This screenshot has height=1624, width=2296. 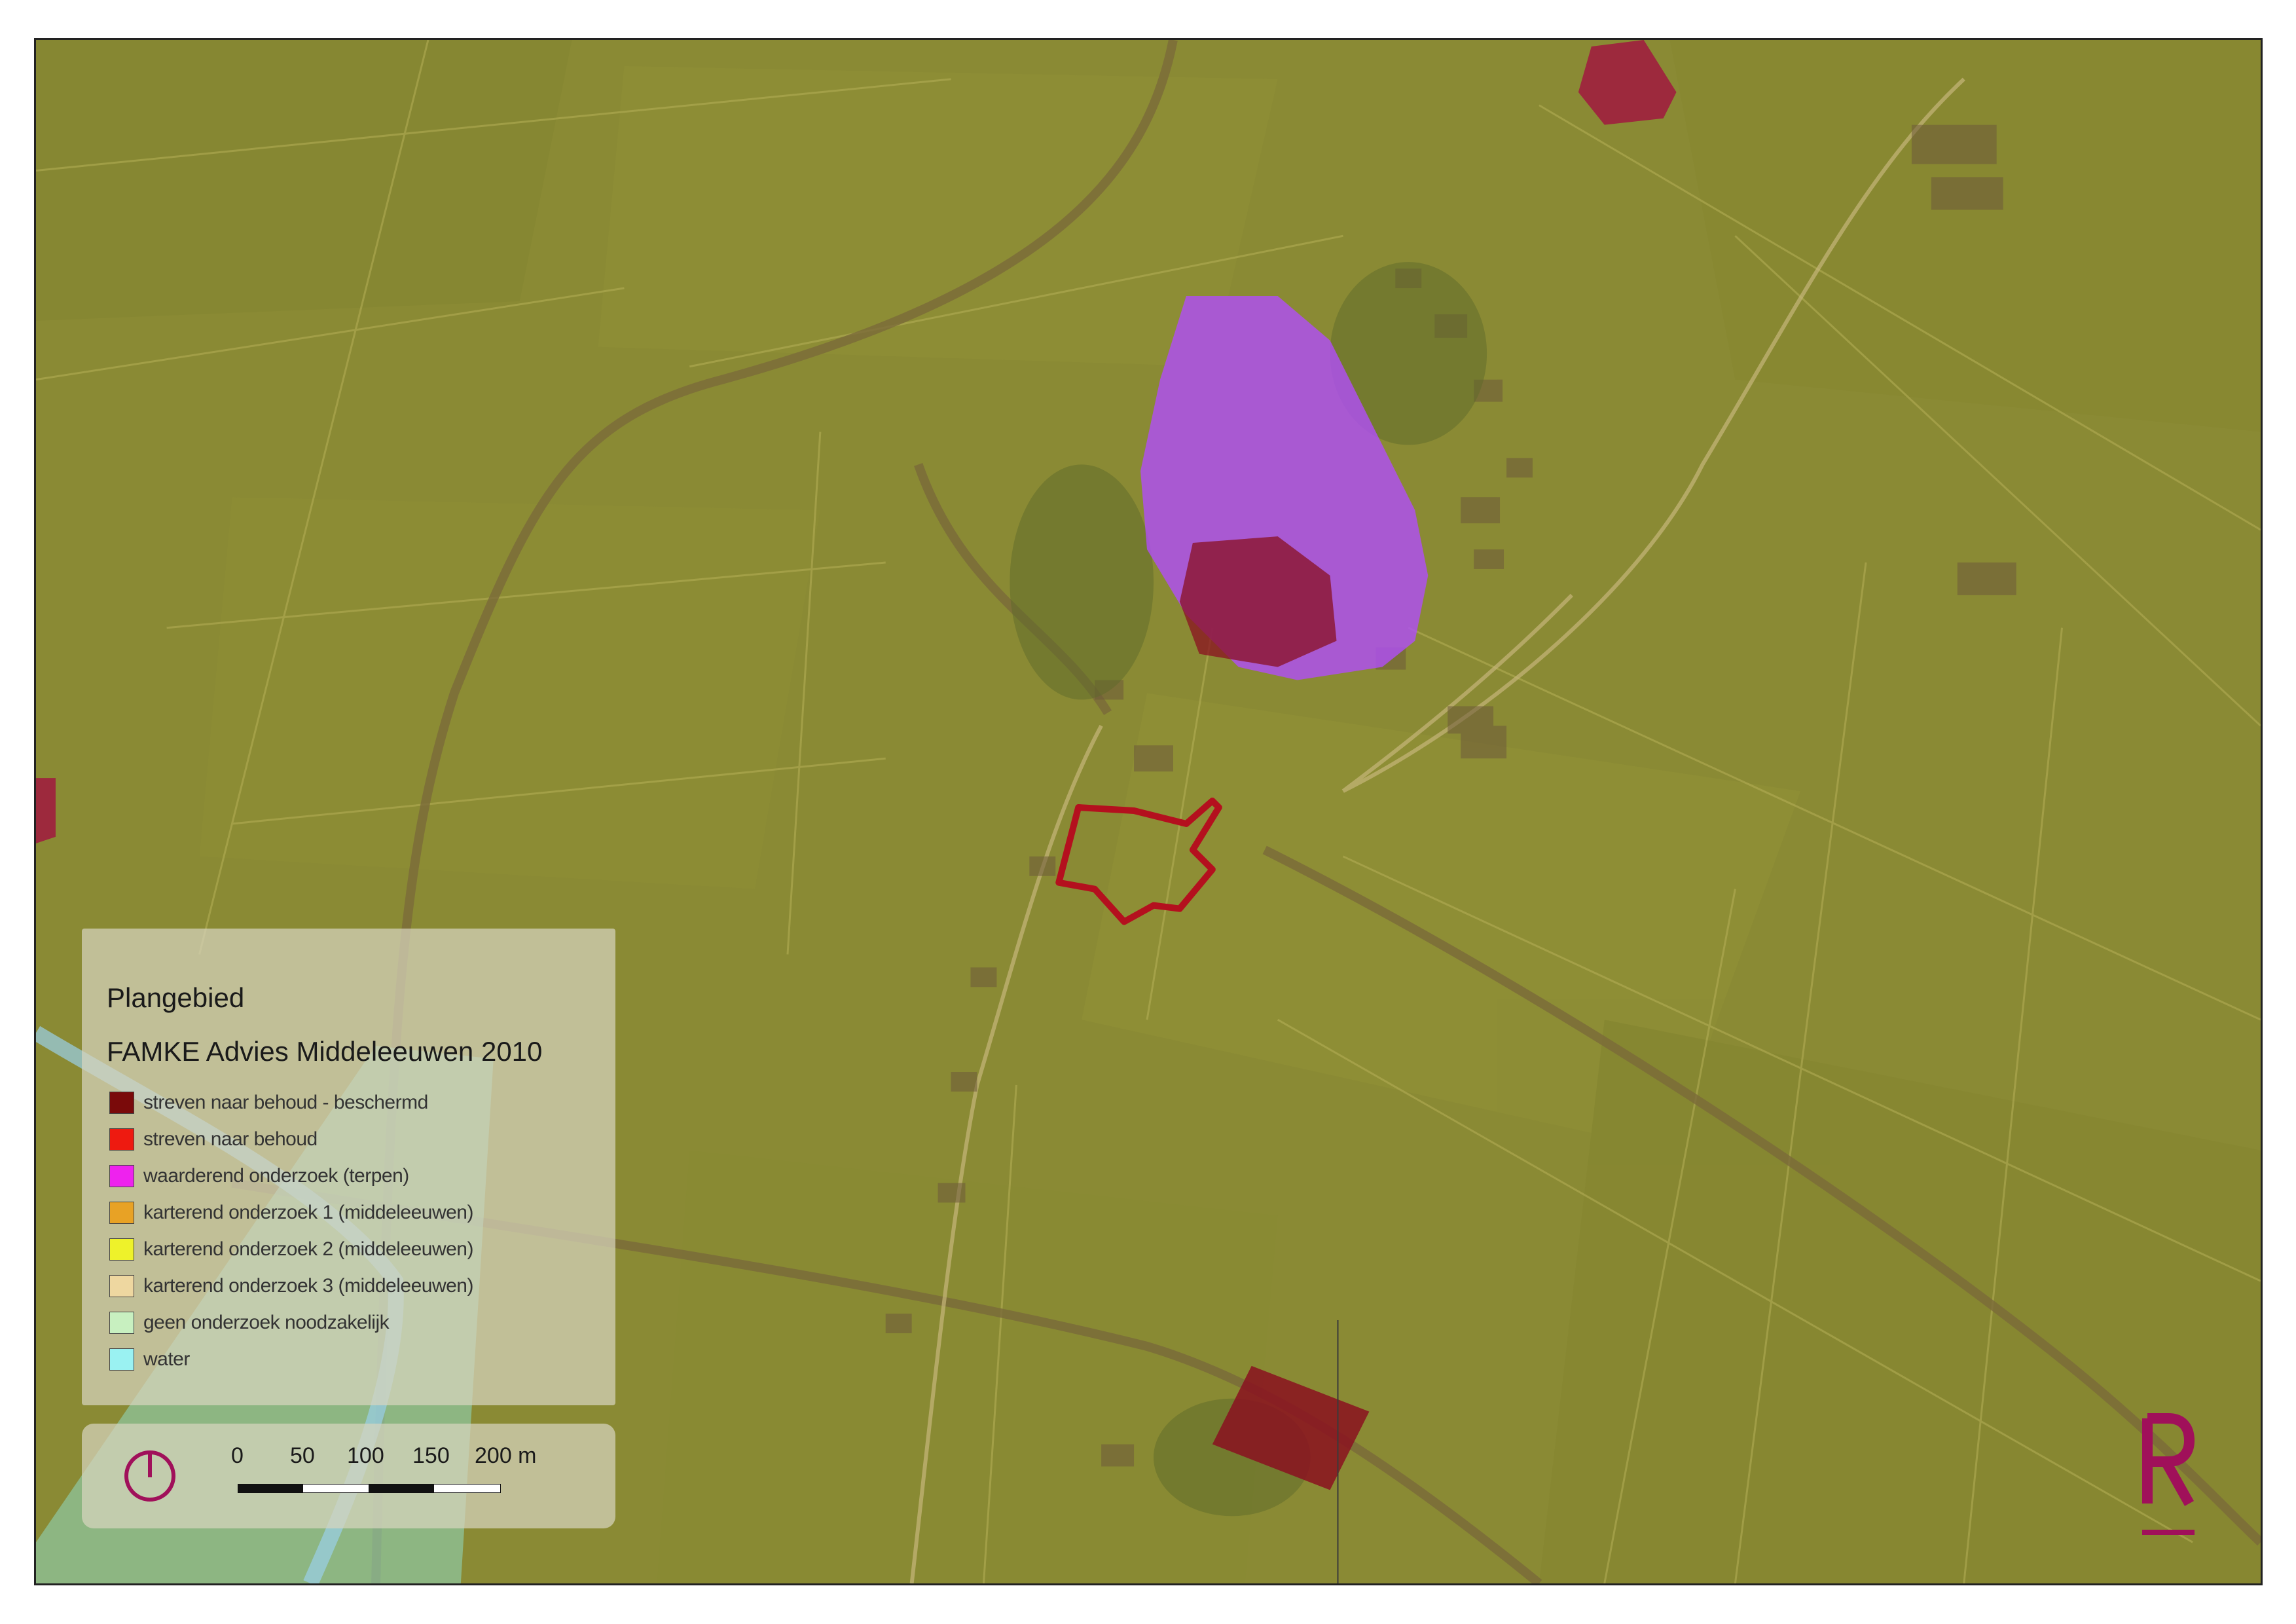 I want to click on legend-item: karterend onderzoek 2 (middeleeuwen), so click(x=291, y=1249).